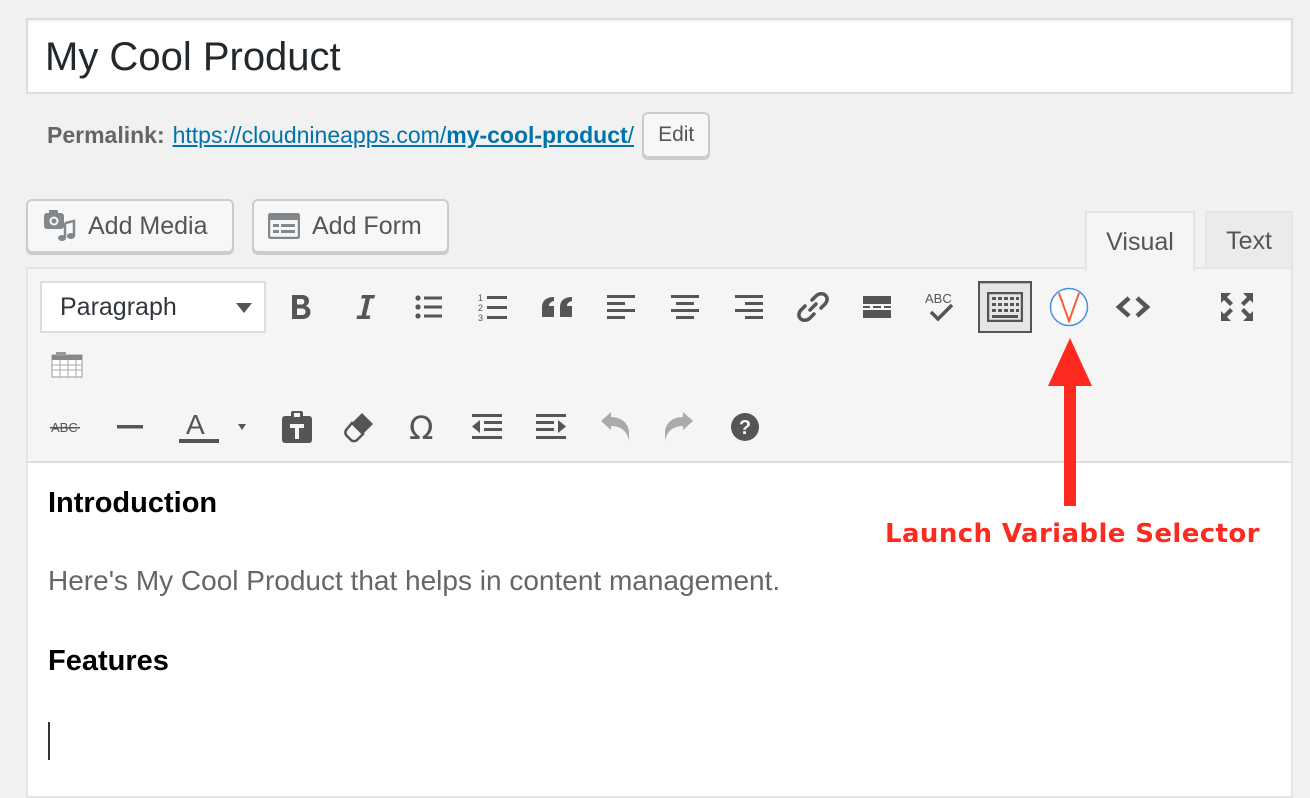 Image resolution: width=1310 pixels, height=798 pixels. What do you see at coordinates (60, 225) in the screenshot?
I see `camera-music-icon` at bounding box center [60, 225].